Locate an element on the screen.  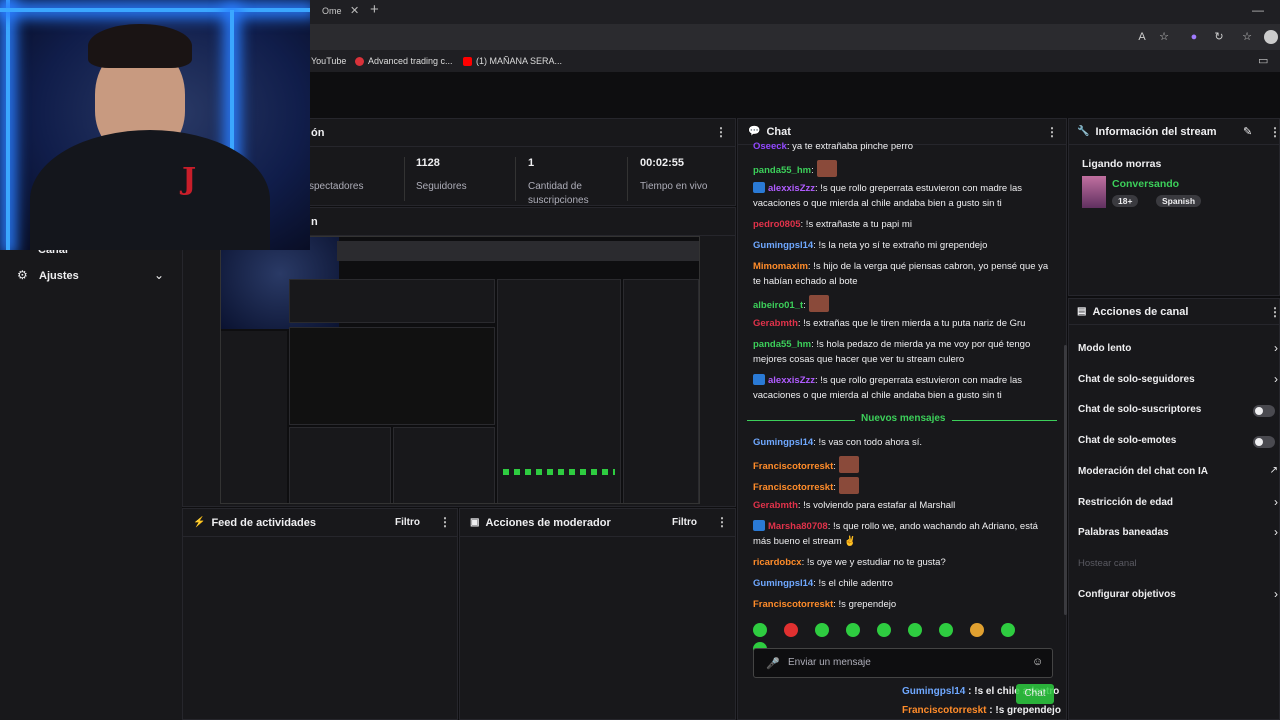
activity-filter-button: Filtro is located at coordinates (407, 522).